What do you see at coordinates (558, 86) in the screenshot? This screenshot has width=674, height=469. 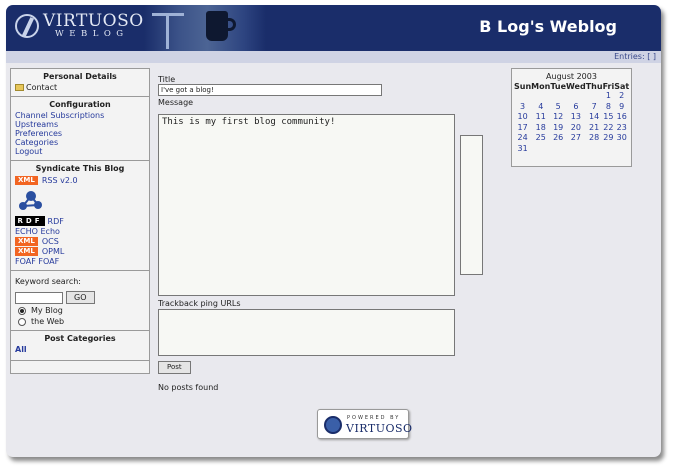 I see `calendar-day-header: Tue` at bounding box center [558, 86].